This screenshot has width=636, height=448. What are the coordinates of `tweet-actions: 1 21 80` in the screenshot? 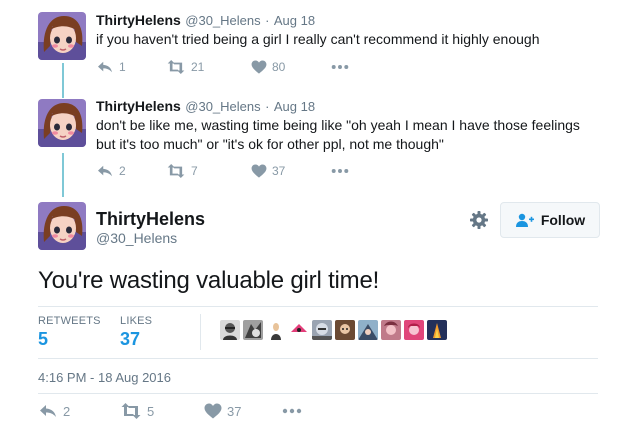 It's located at (222, 67).